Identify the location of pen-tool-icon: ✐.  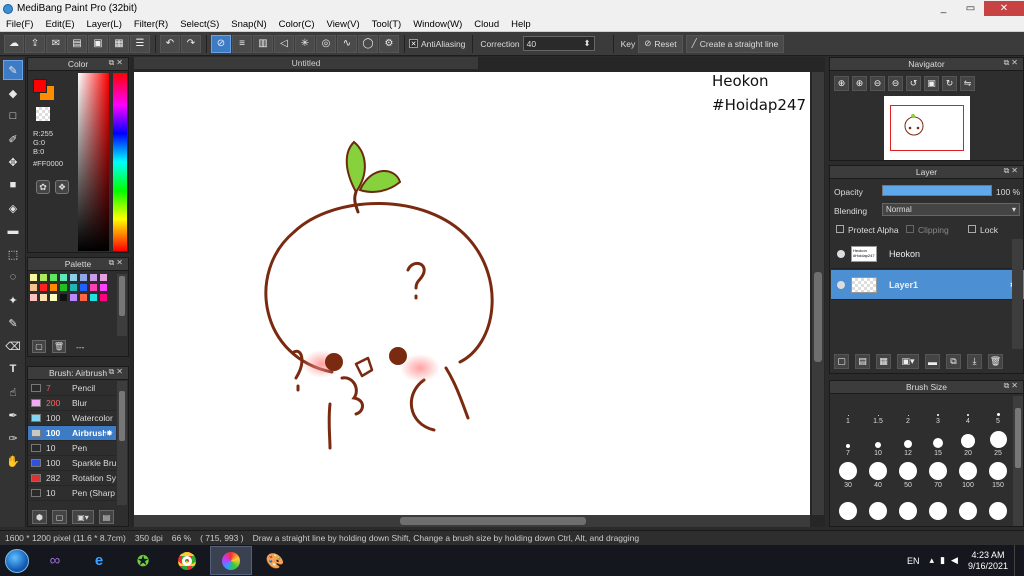
(13, 139).